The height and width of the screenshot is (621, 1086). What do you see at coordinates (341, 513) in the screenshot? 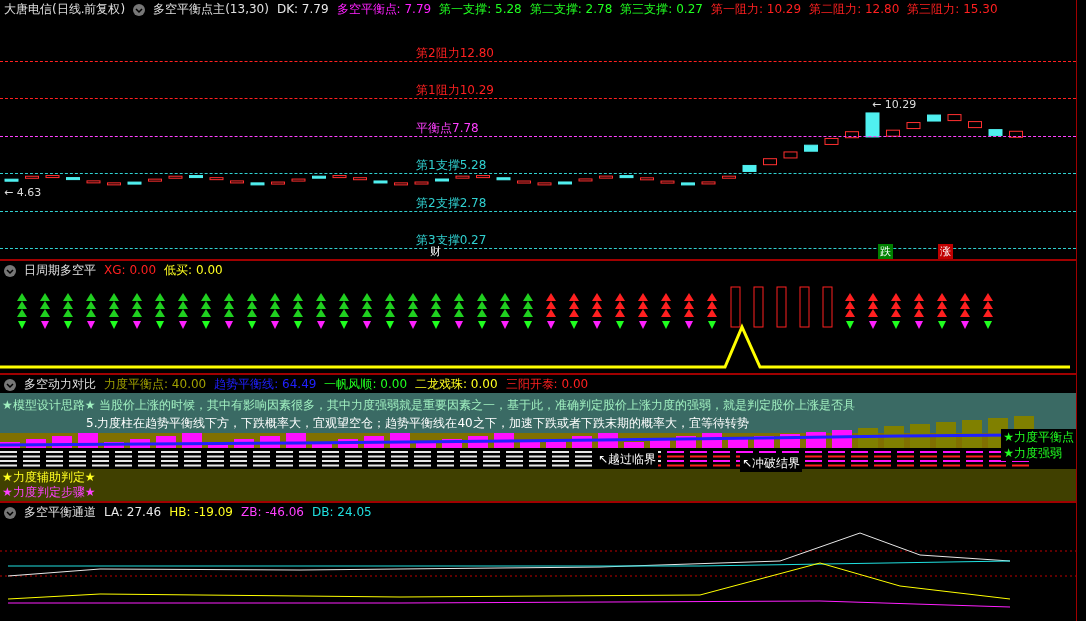
I see `indicator-value: DB: 24.05` at bounding box center [341, 513].